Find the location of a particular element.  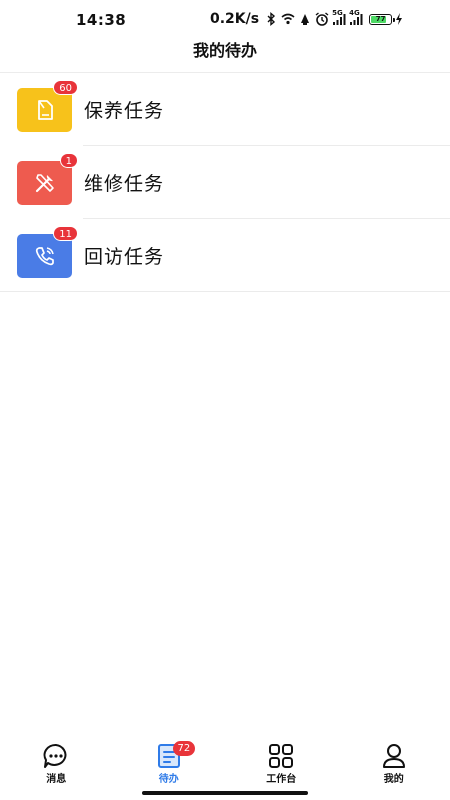

task-badge: 1 is located at coordinates (68, 160).